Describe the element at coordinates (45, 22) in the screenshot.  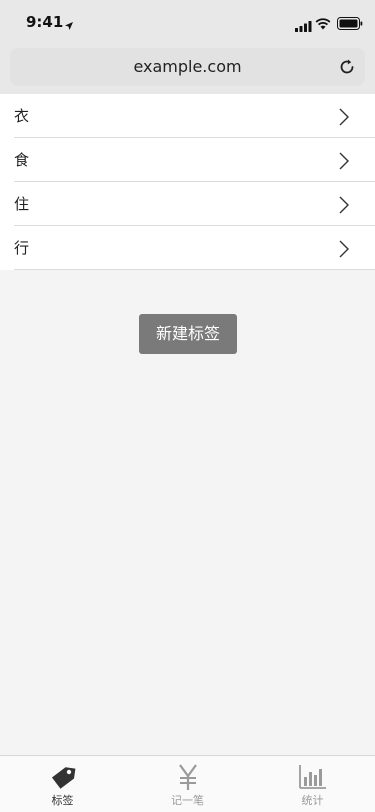
I see `status-time: 9:41` at that location.